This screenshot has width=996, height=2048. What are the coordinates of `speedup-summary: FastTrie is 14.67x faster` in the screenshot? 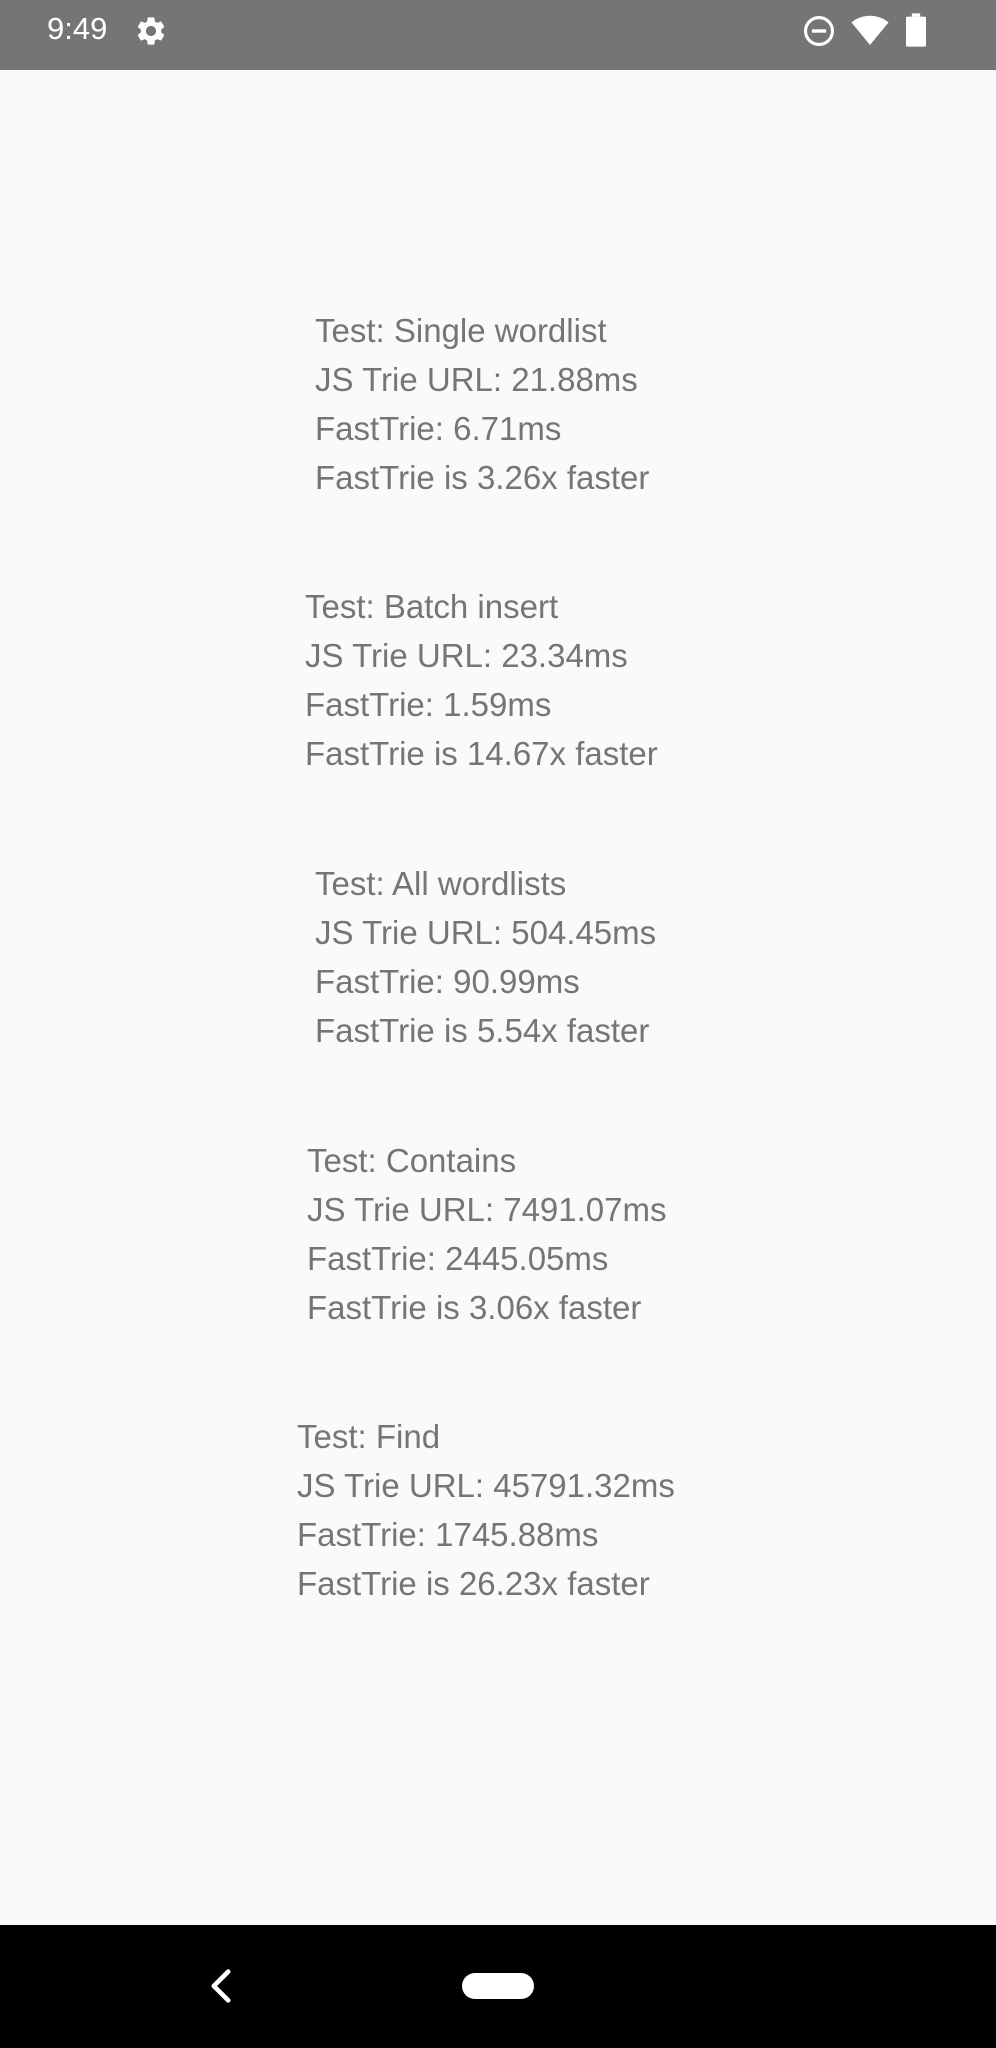 It's located at (481, 753).